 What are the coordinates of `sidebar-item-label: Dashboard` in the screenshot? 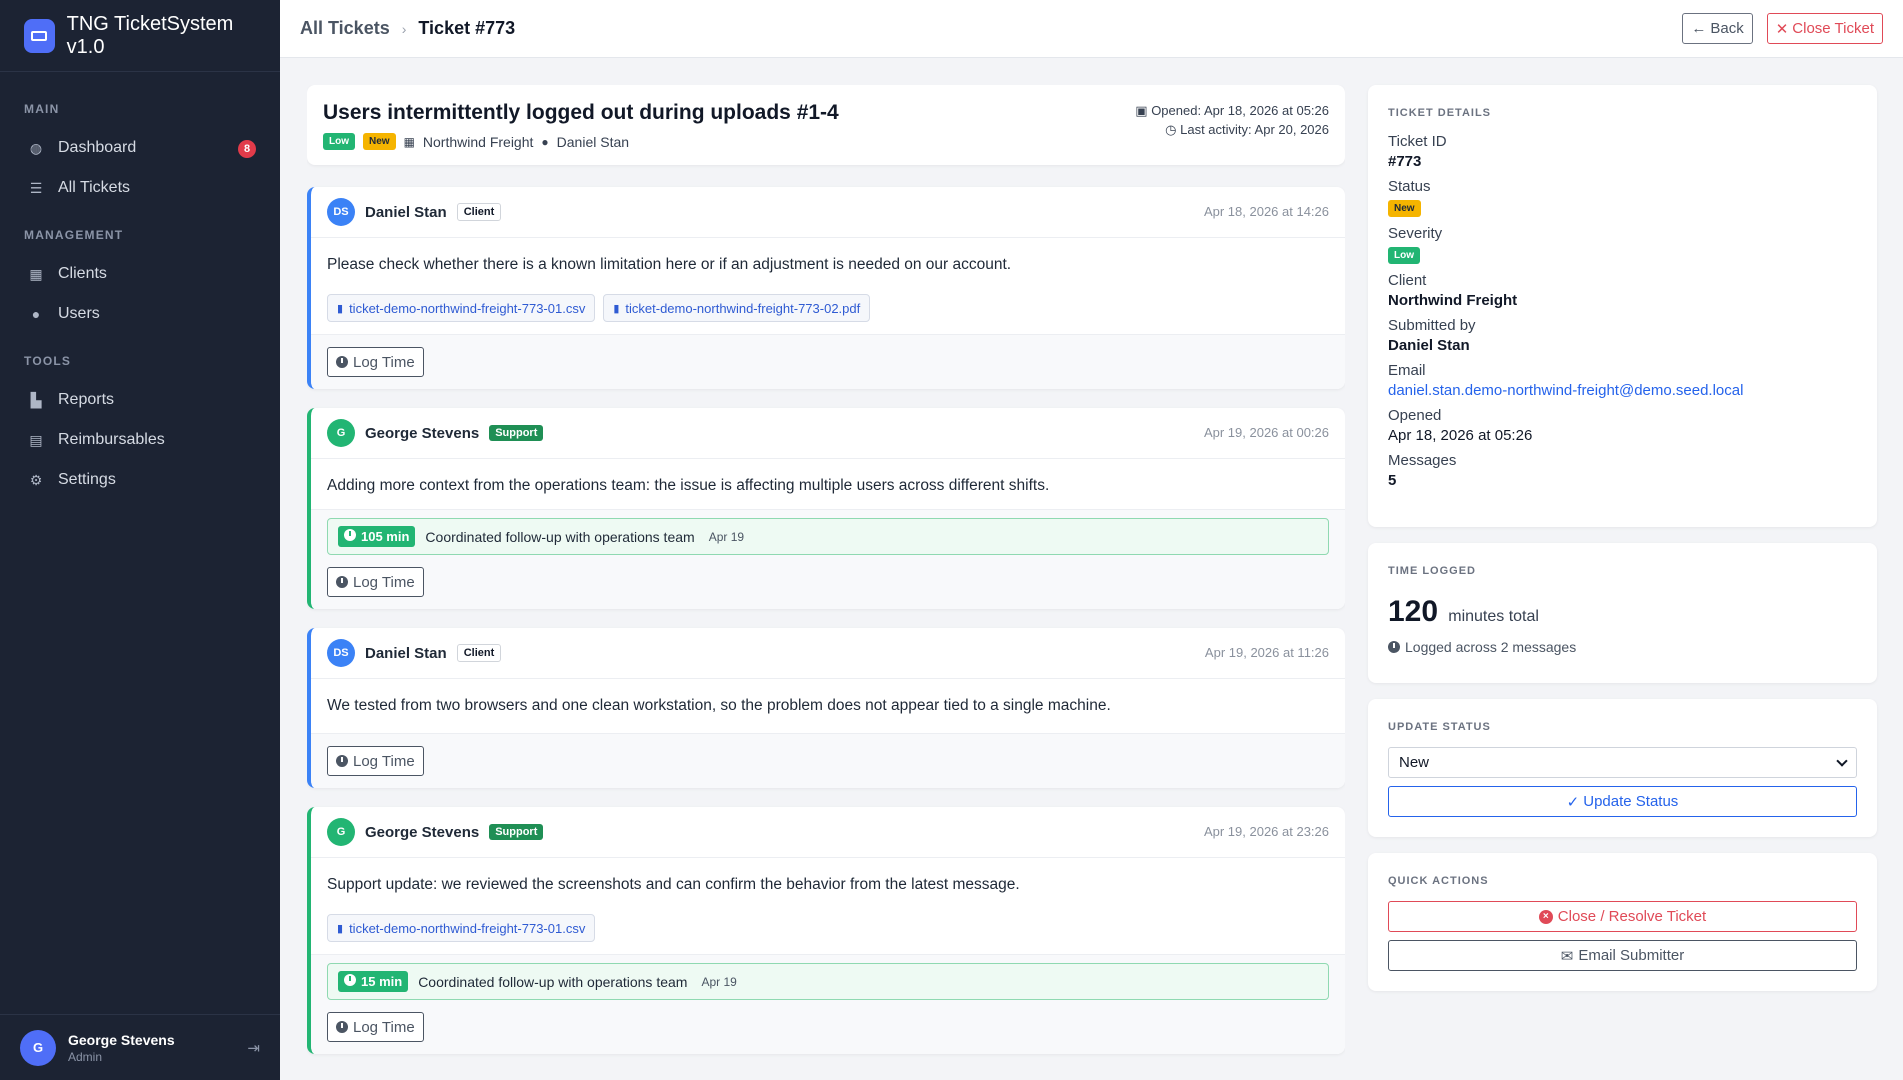 It's located at (97, 147).